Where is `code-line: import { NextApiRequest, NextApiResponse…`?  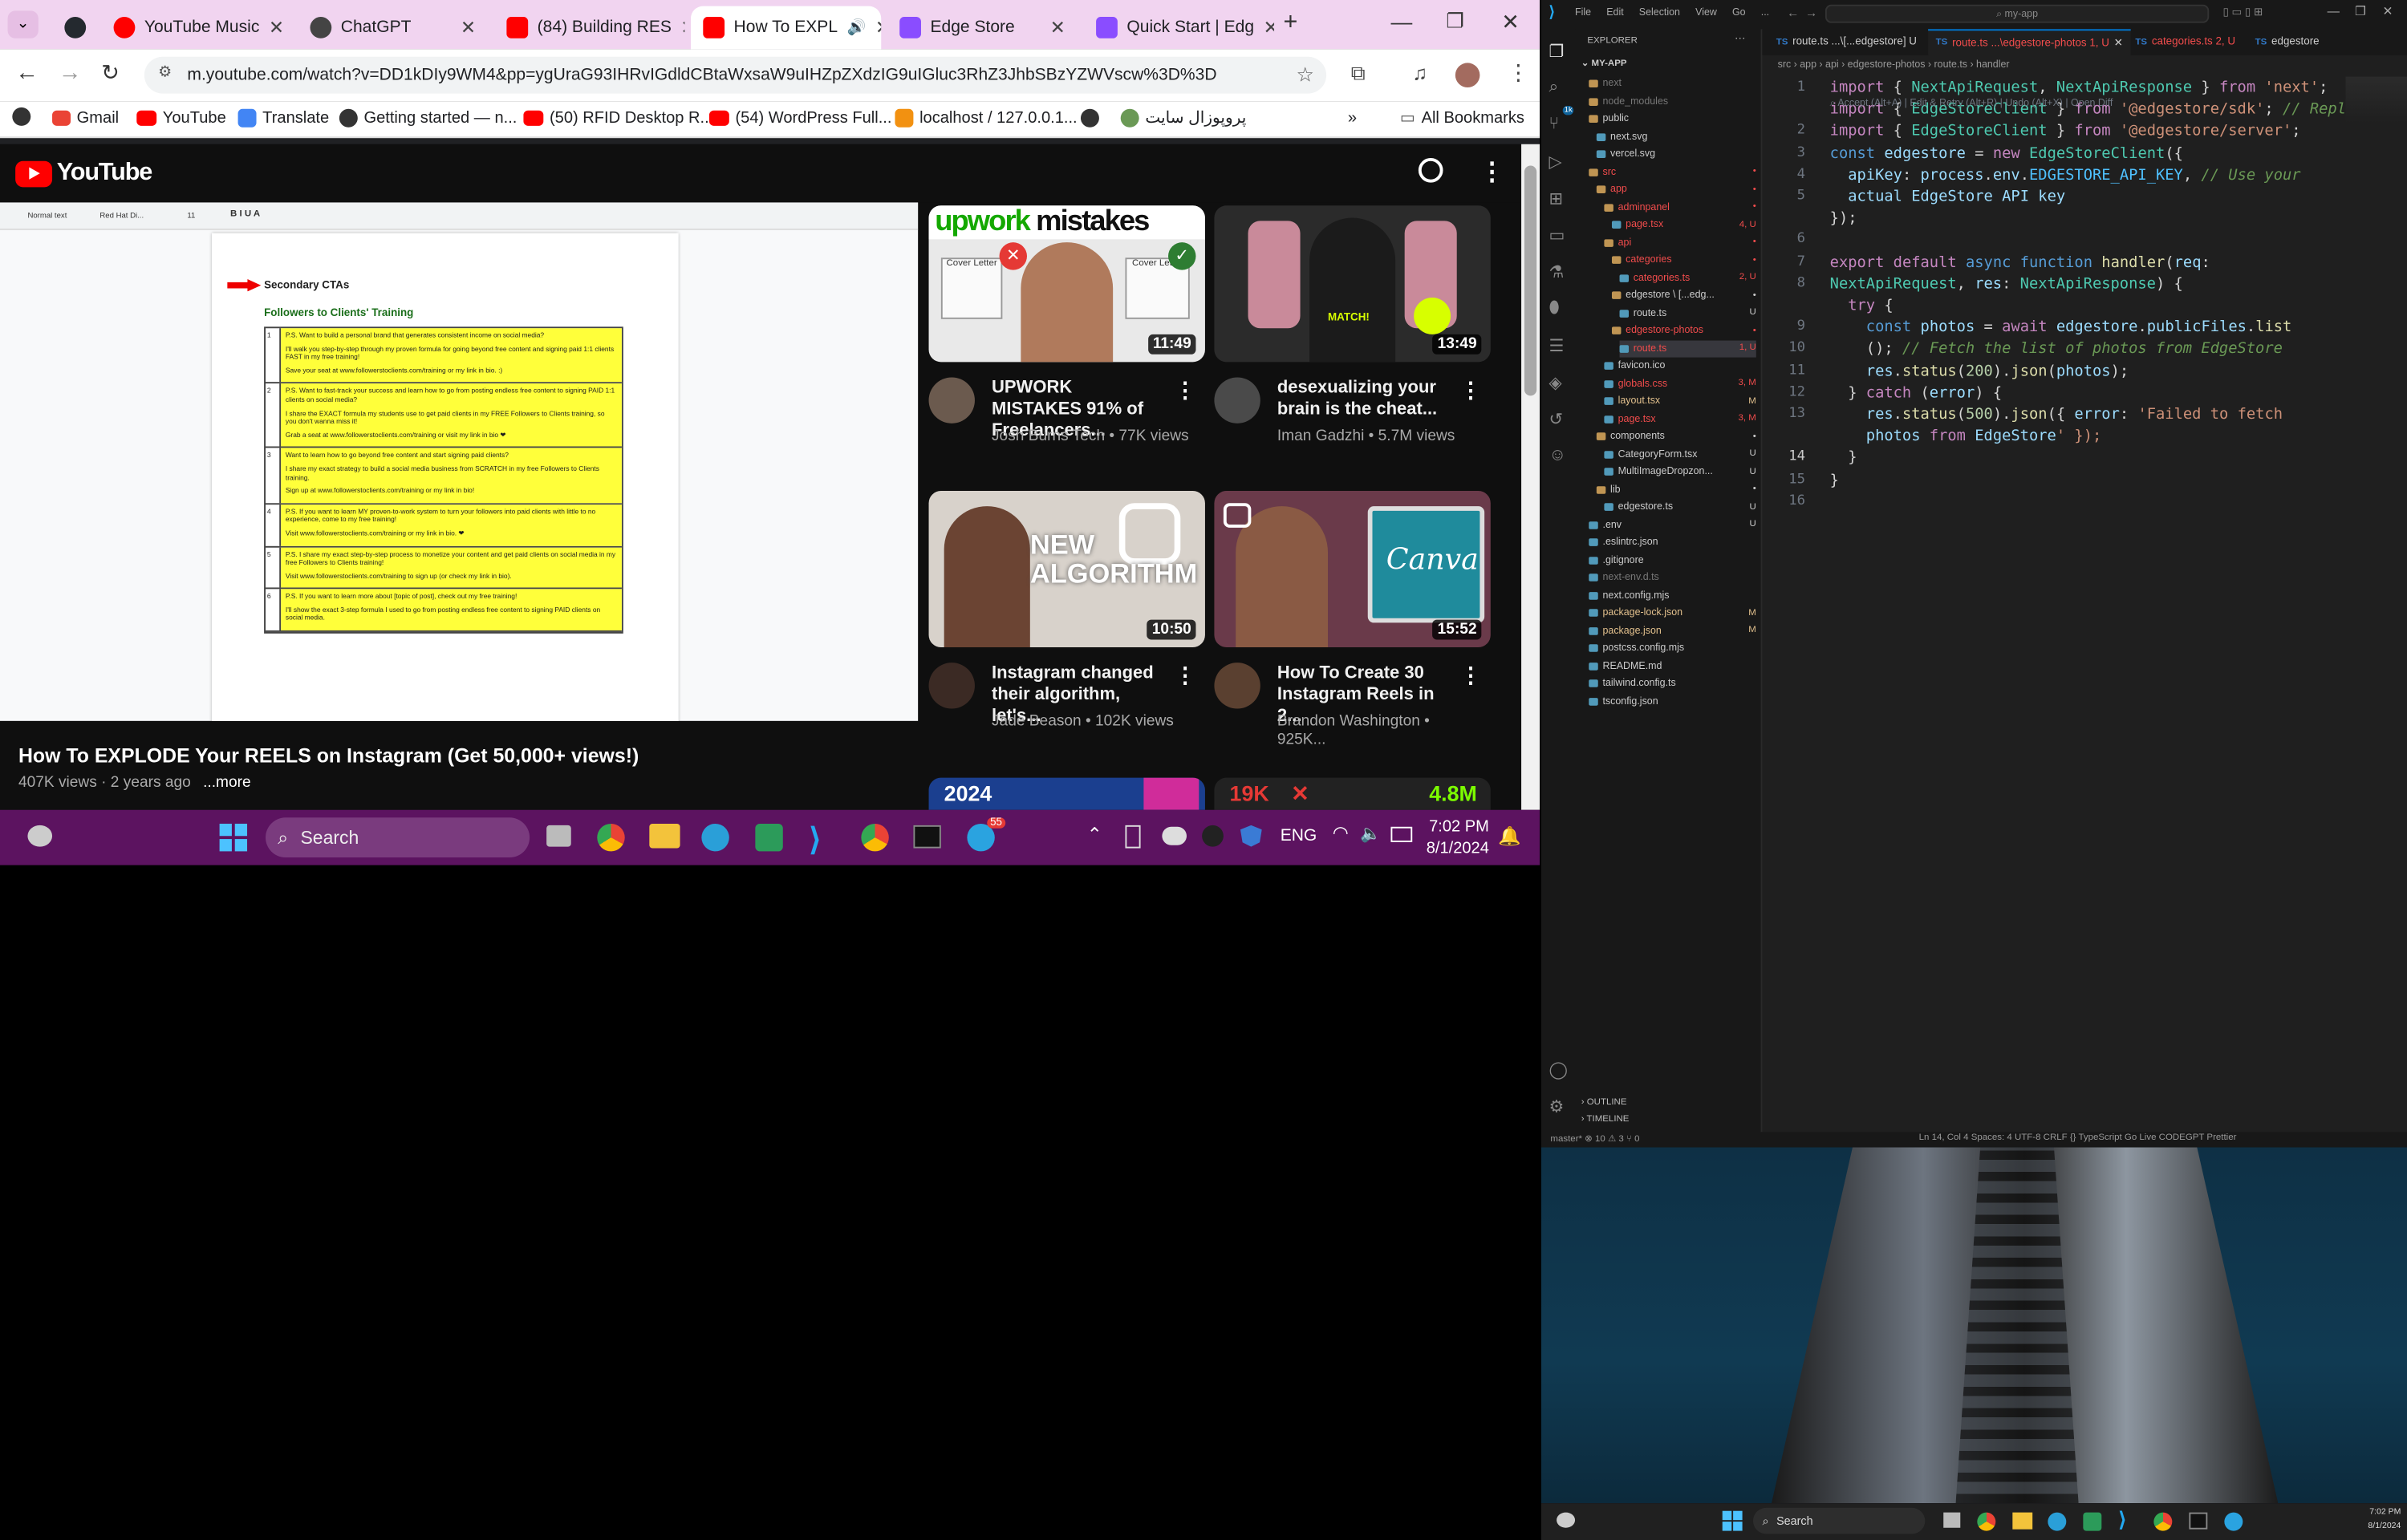
code-line: import { NextApiRequest, NextApiResponse… is located at coordinates (2079, 87).